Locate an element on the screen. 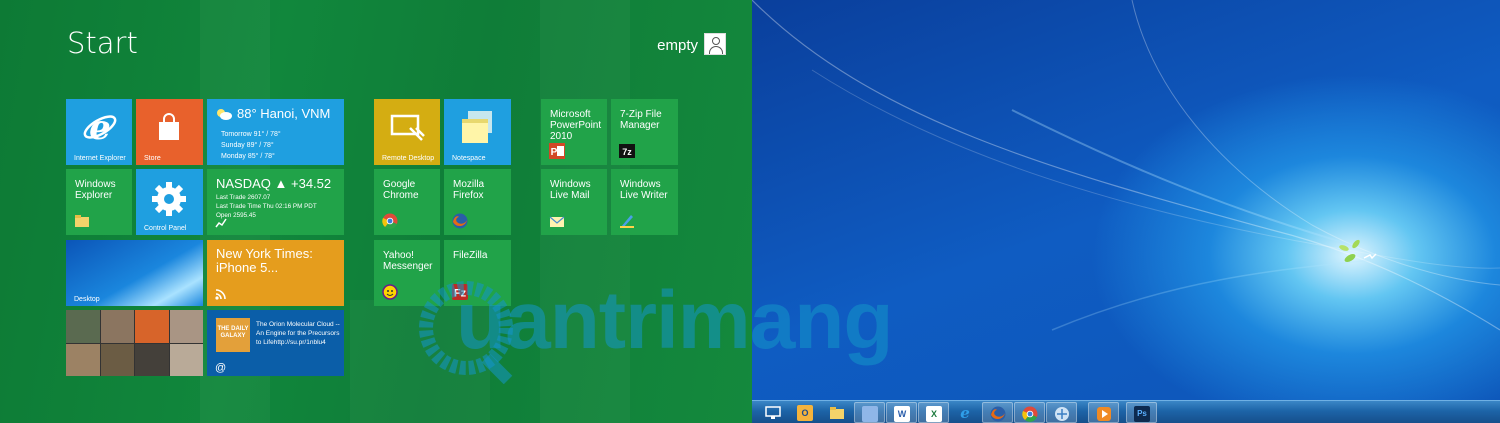 This screenshot has width=1500, height=423. taskbar-media-player is located at coordinates (1103, 412).